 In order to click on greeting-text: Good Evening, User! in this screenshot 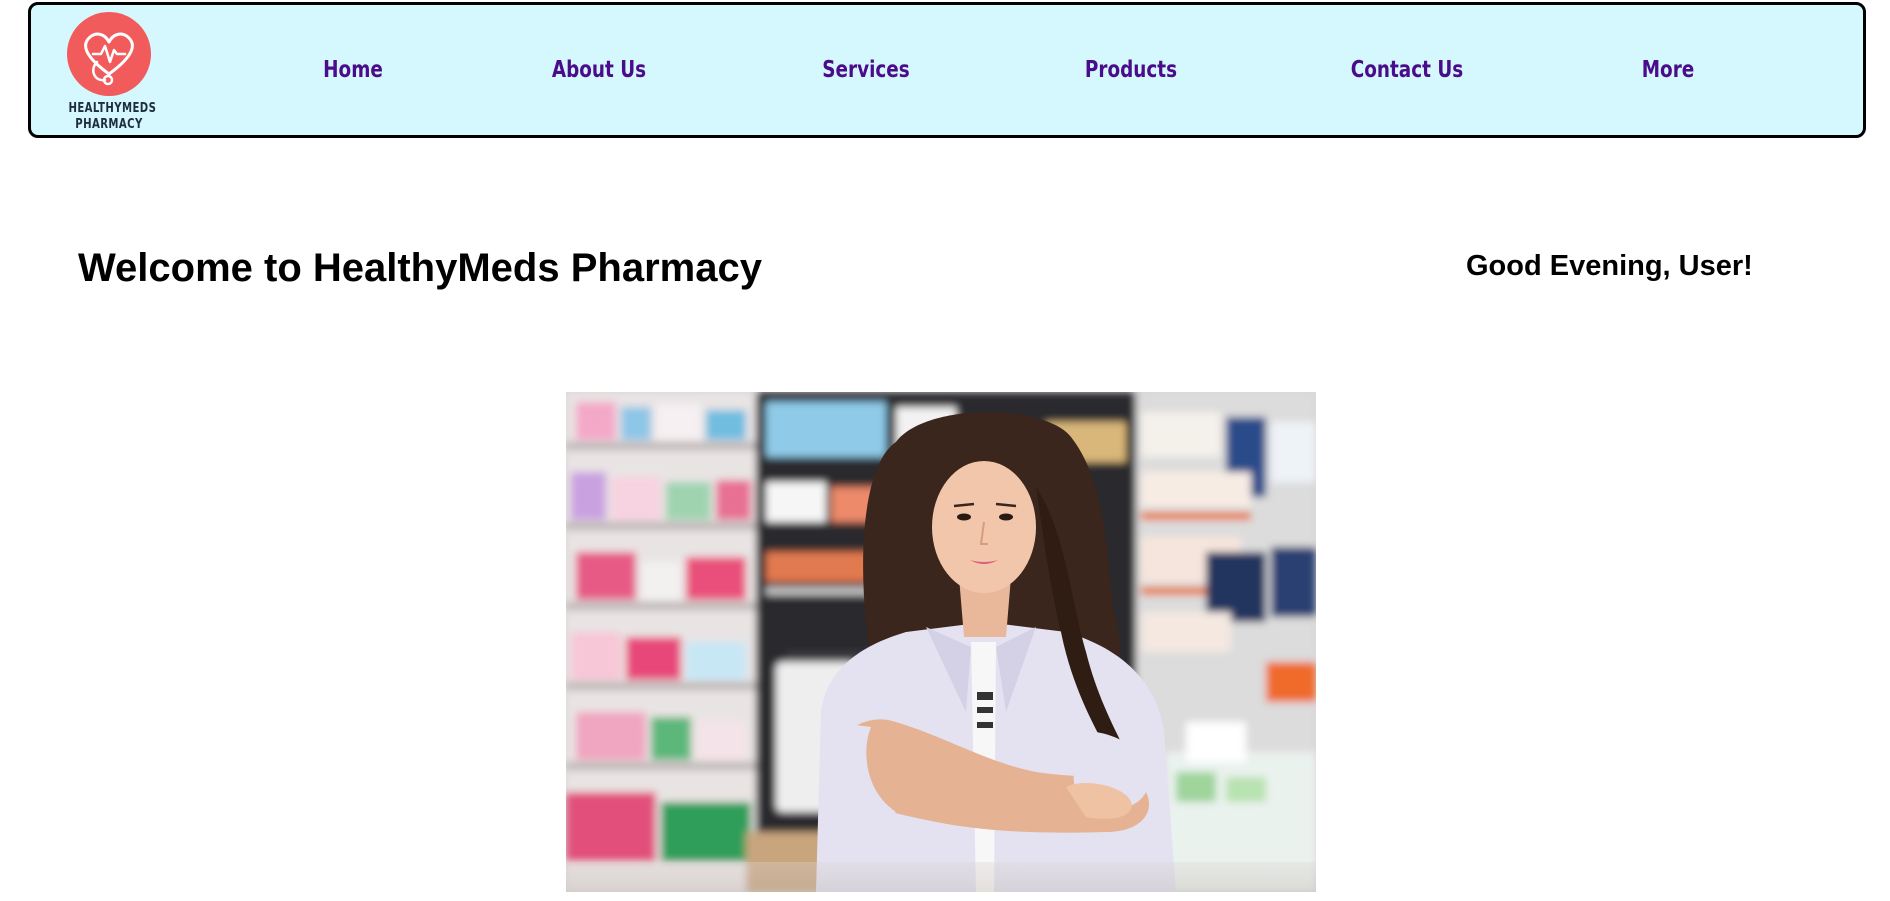, I will do `click(1609, 266)`.